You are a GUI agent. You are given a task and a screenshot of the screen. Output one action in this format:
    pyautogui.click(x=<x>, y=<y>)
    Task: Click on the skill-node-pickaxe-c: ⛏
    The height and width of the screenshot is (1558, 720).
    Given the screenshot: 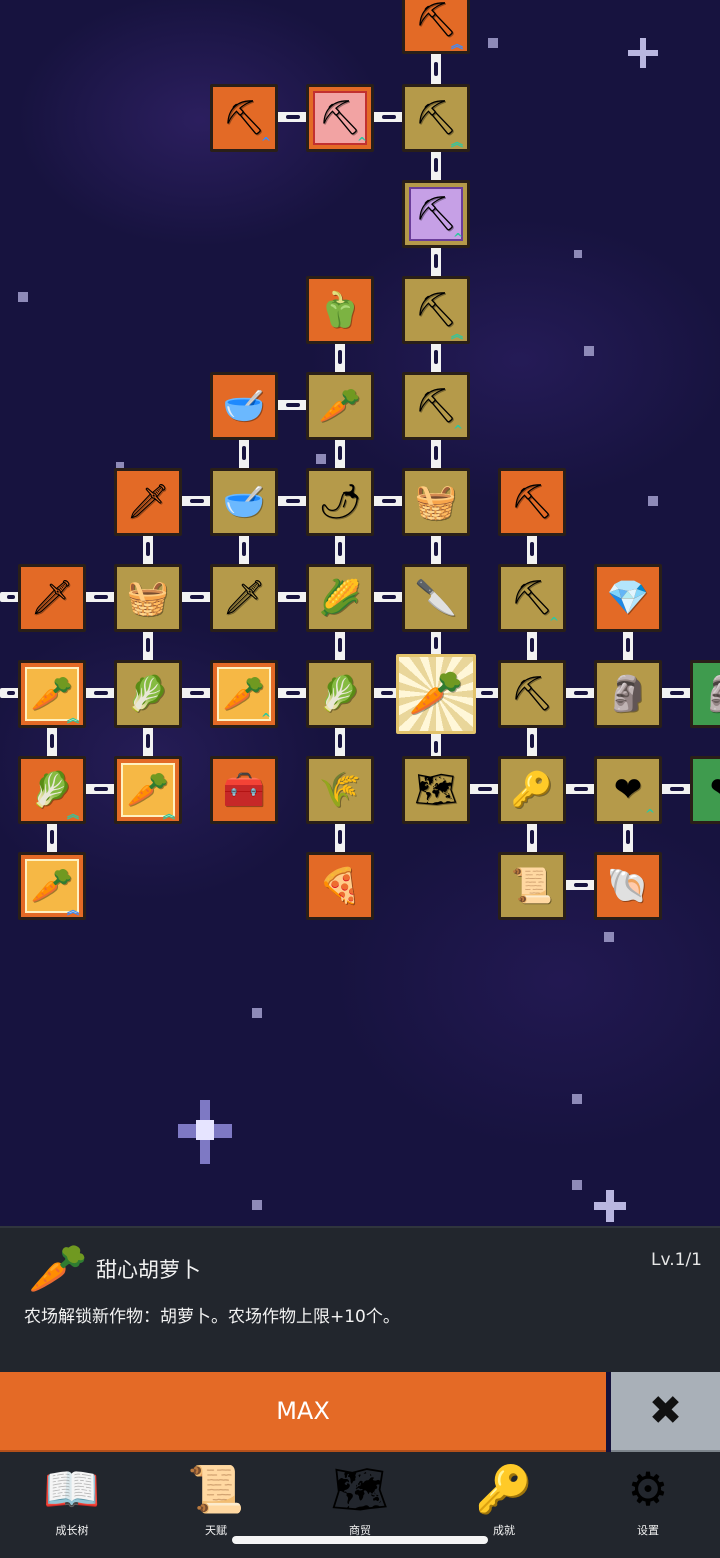 What is the action you would take?
    pyautogui.click(x=532, y=694)
    